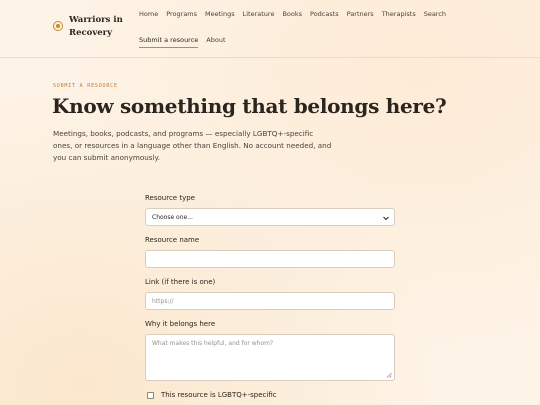  What do you see at coordinates (389, 375) in the screenshot?
I see `resize-grip-icon` at bounding box center [389, 375].